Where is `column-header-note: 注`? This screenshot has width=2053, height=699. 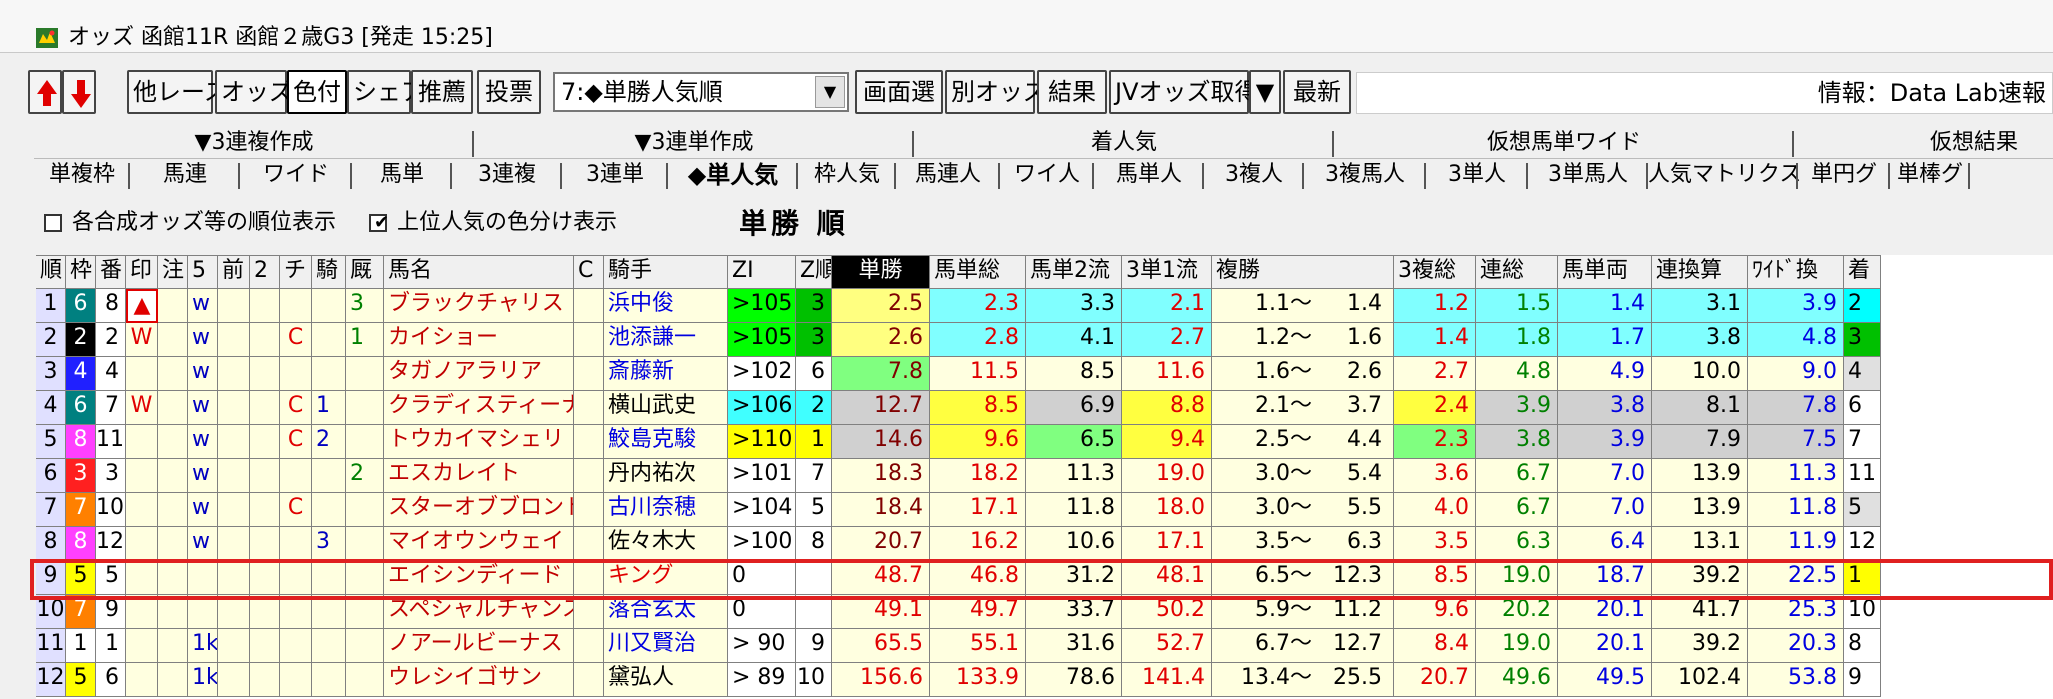
column-header-note: 注 is located at coordinates (173, 272).